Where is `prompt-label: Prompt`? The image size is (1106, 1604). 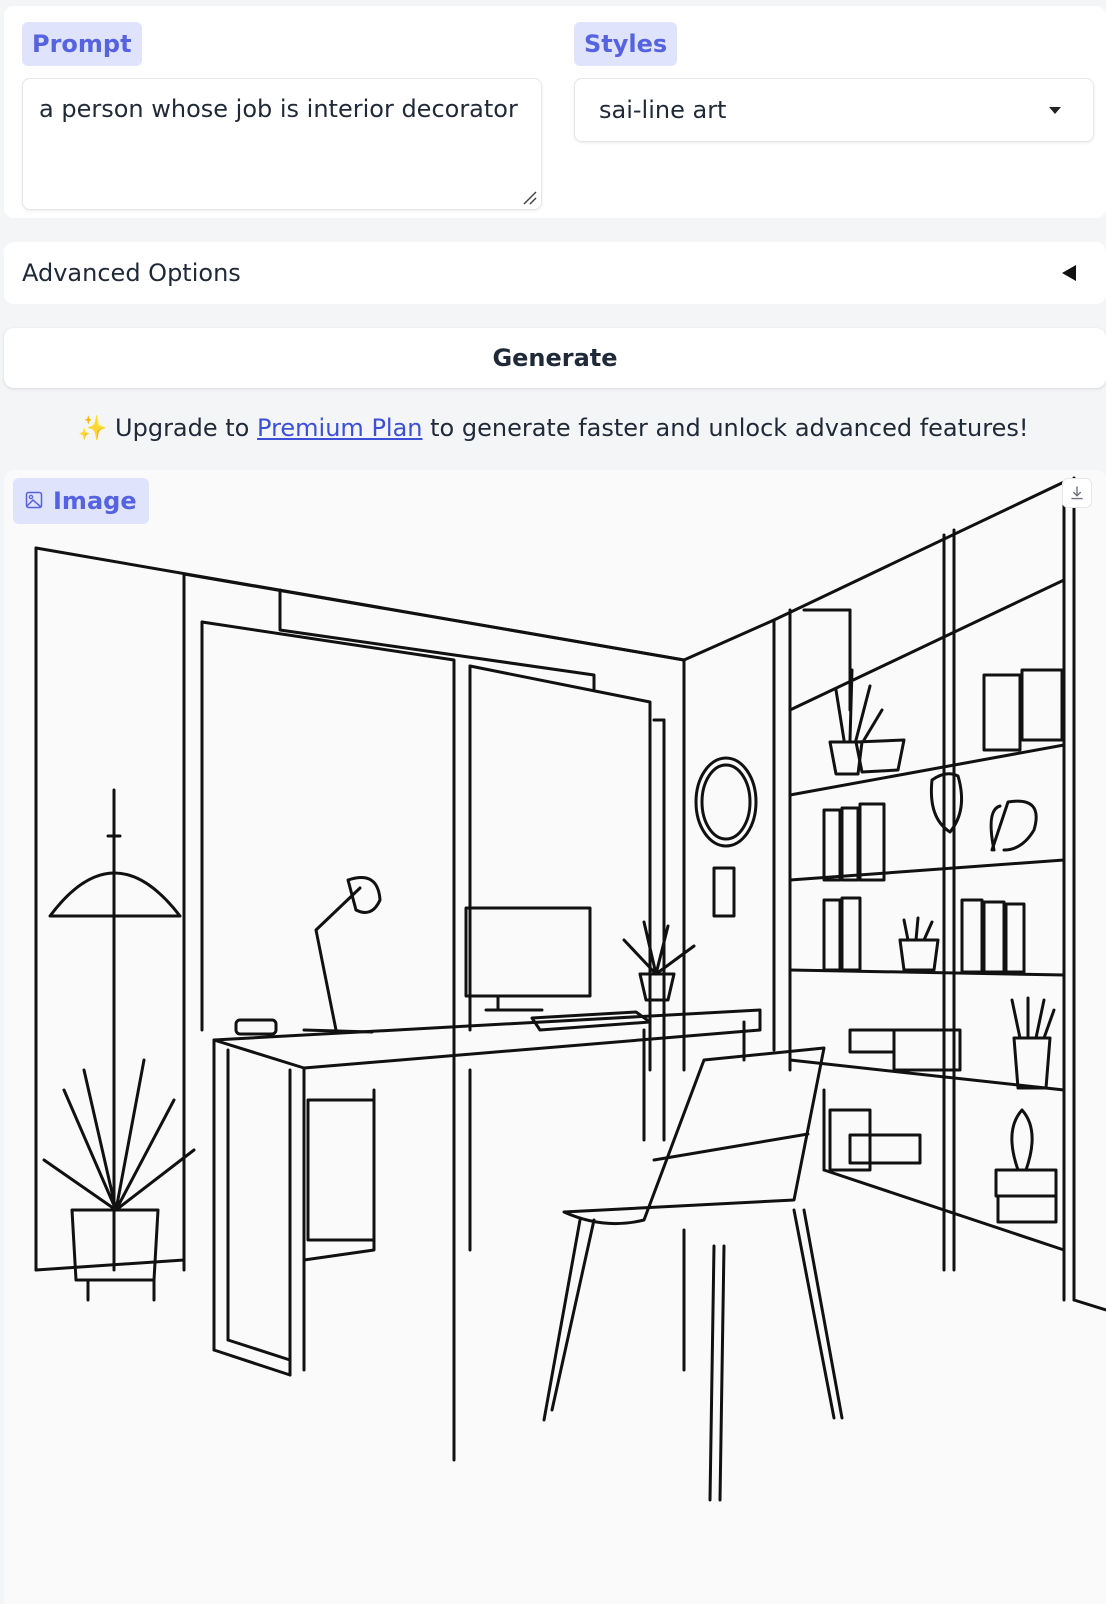
prompt-label: Prompt is located at coordinates (82, 44).